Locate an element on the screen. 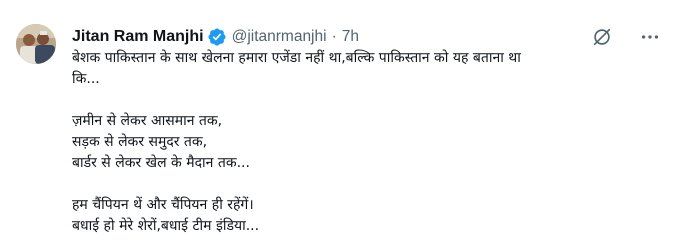 Image resolution: width=673 pixels, height=250 pixels. author-handle: @jitanrmanjhi is located at coordinates (279, 37).